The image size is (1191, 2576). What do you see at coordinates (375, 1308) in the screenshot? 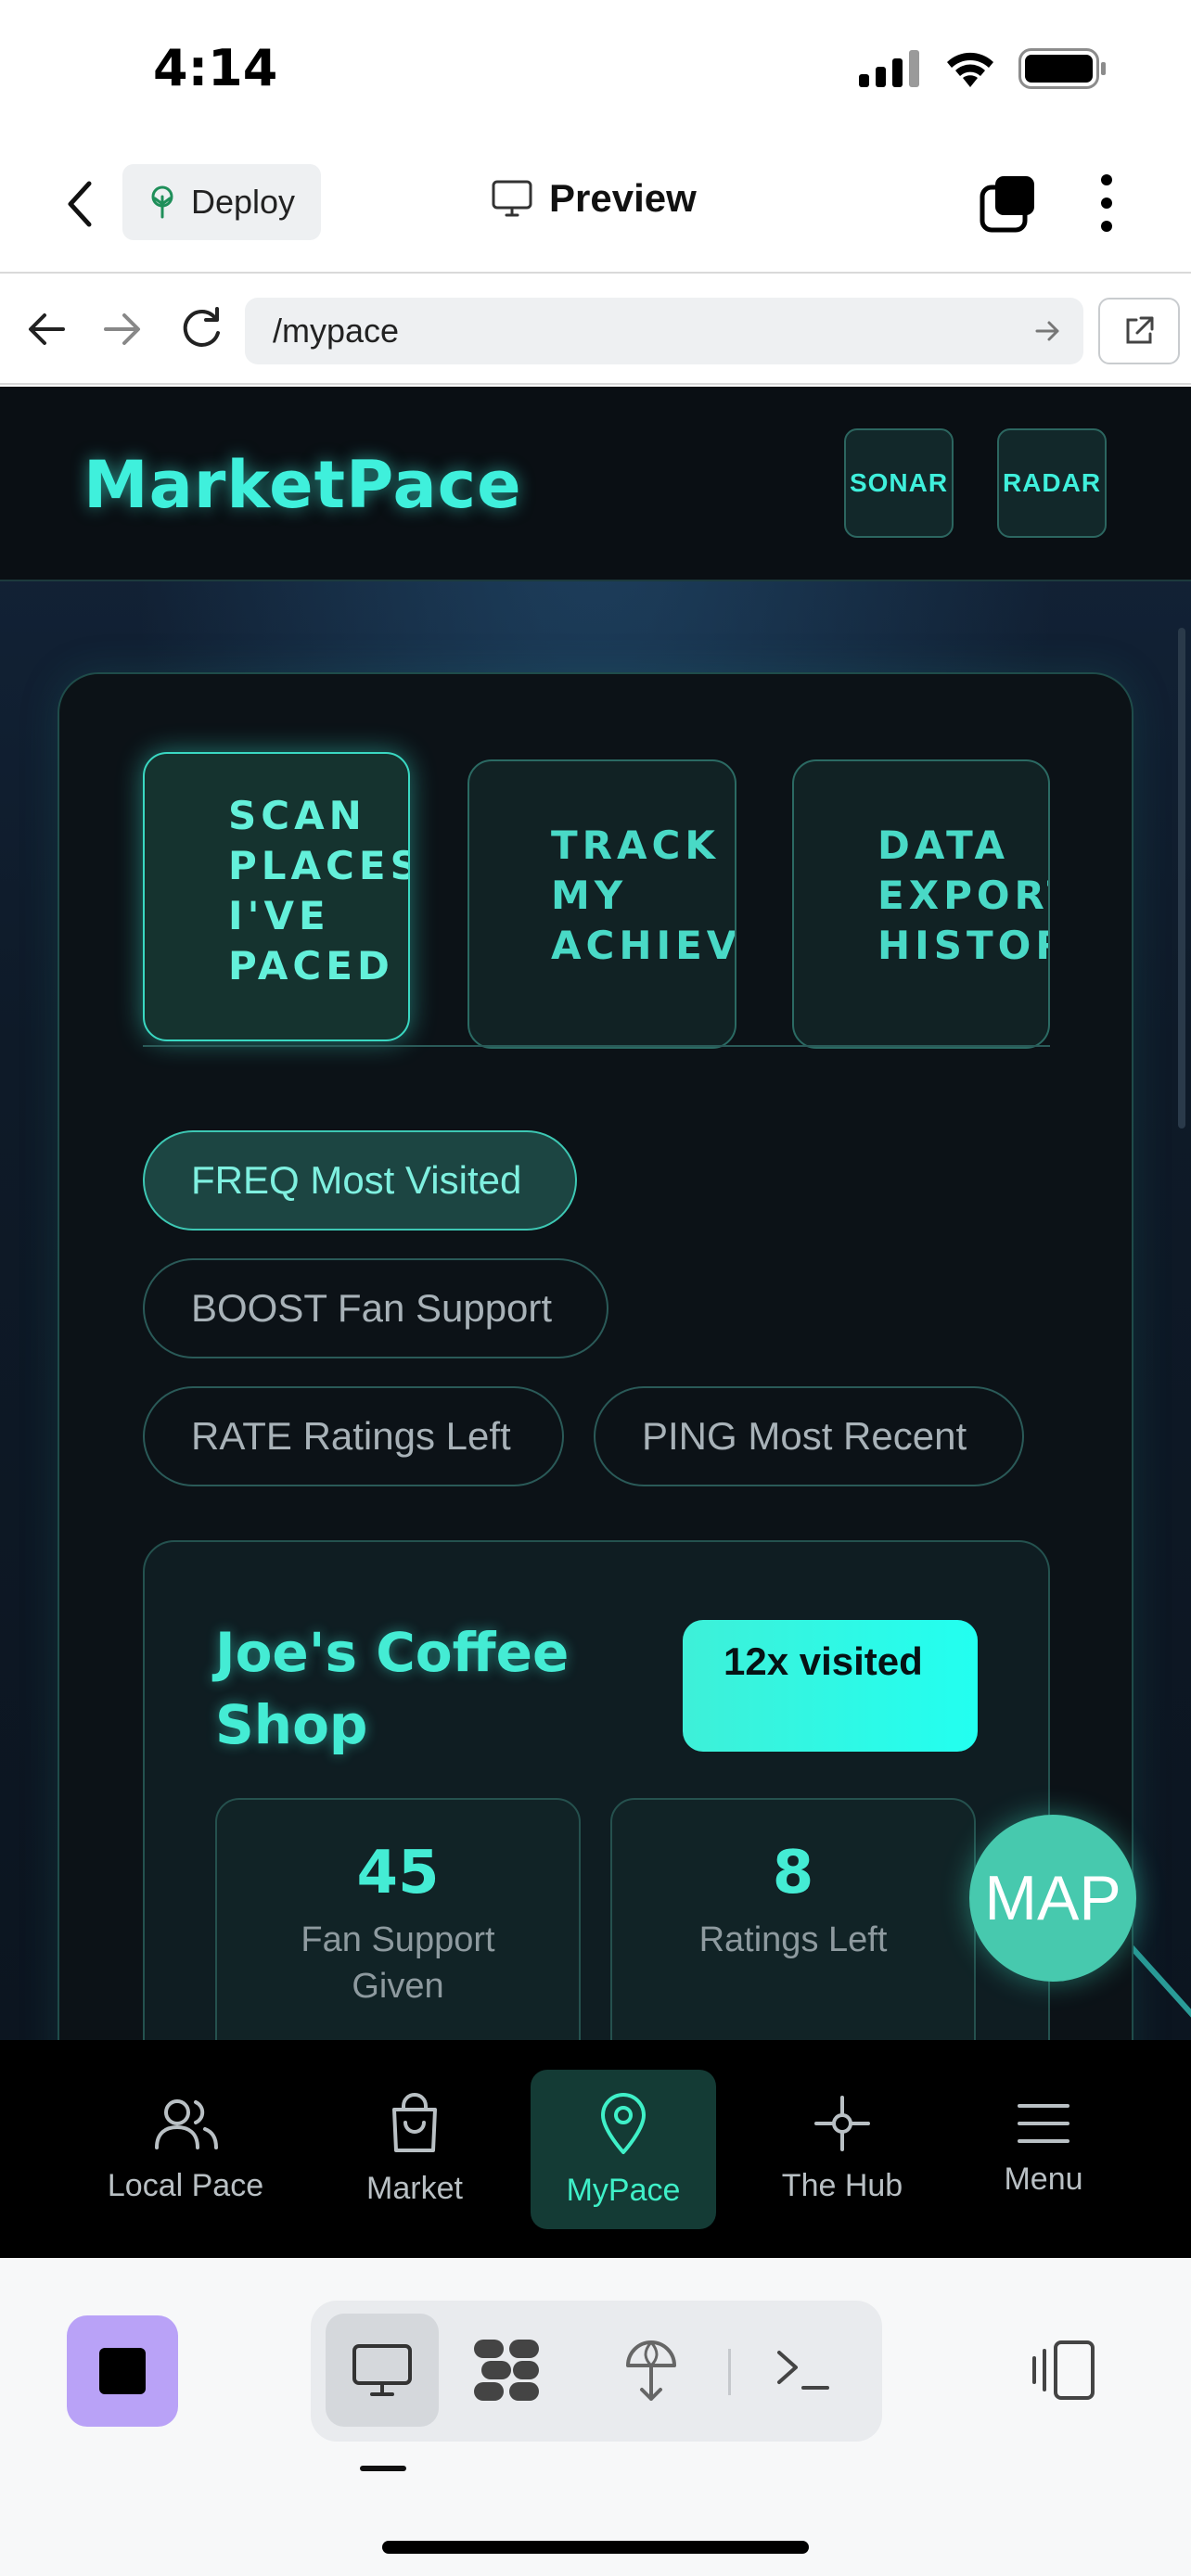
I see `filter-chip-boost: BOOST Fan Support` at bounding box center [375, 1308].